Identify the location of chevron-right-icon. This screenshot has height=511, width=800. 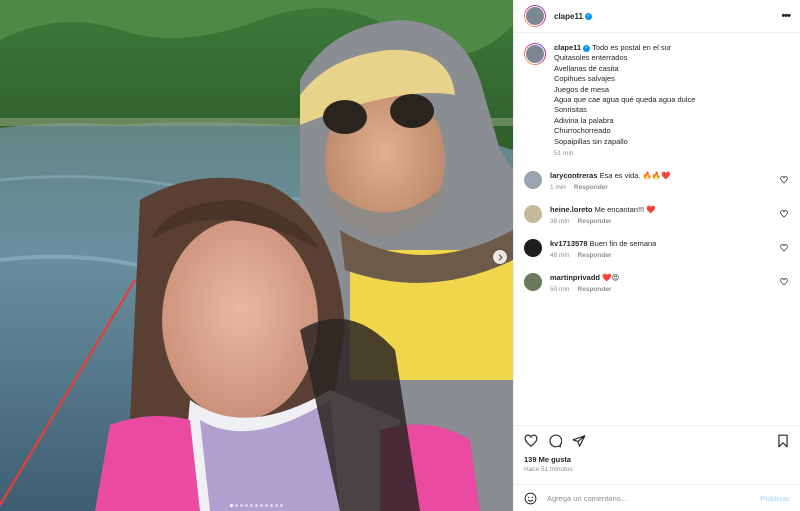
(500, 257).